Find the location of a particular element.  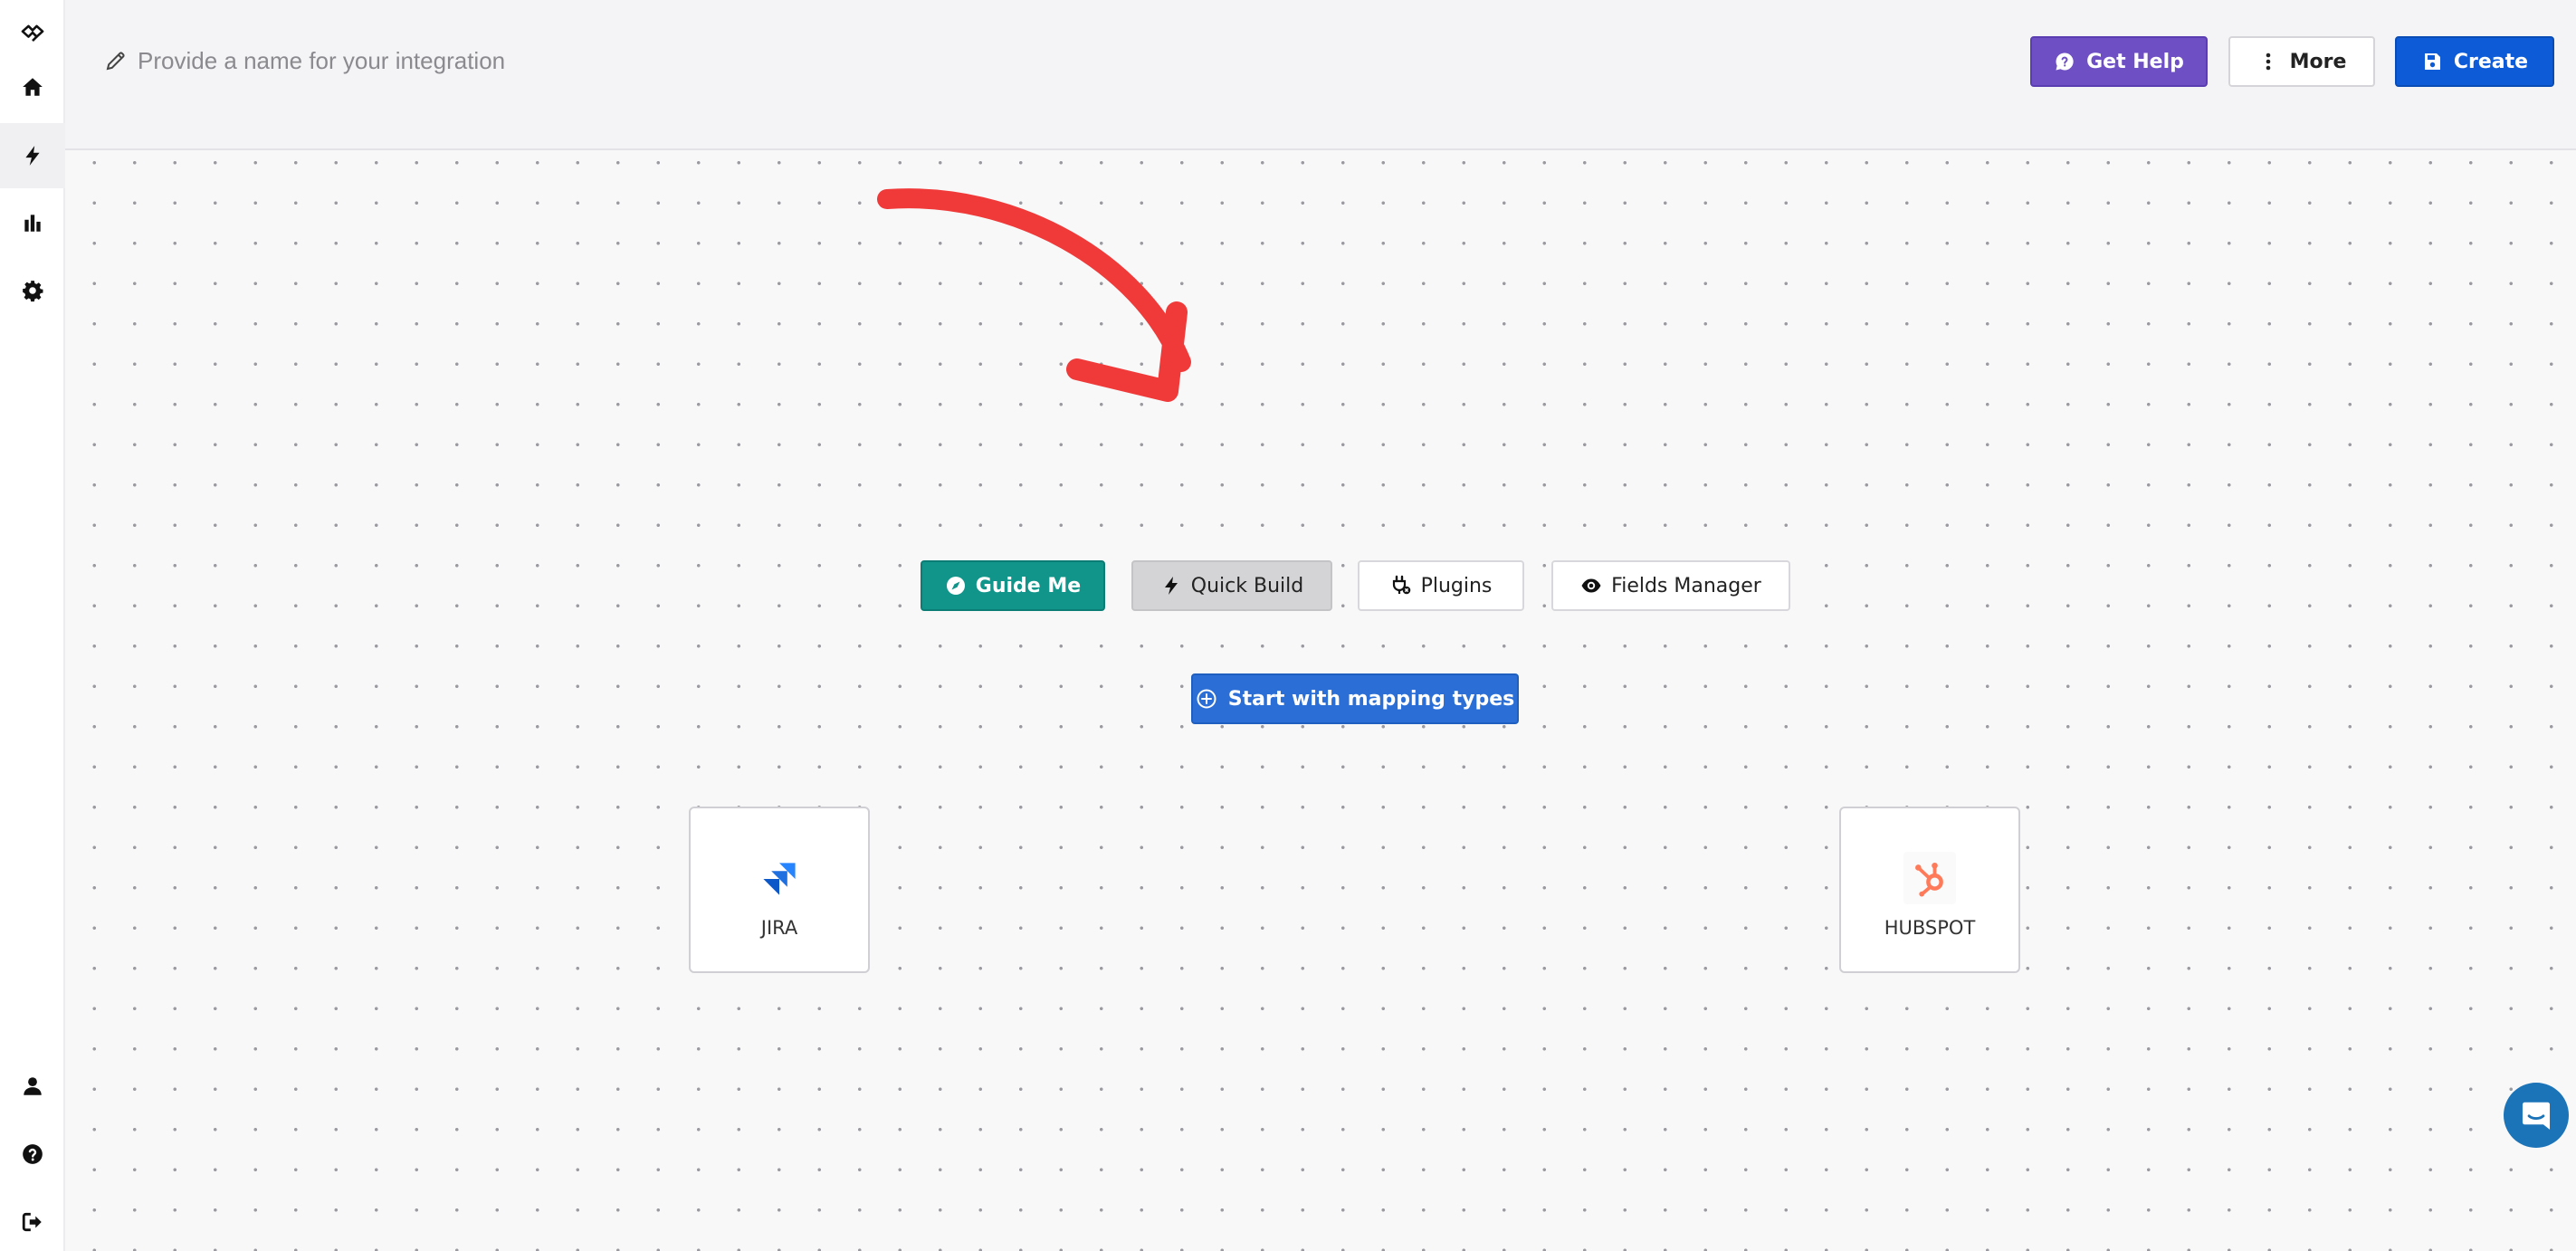

sidebar-item-help is located at coordinates (33, 1154).